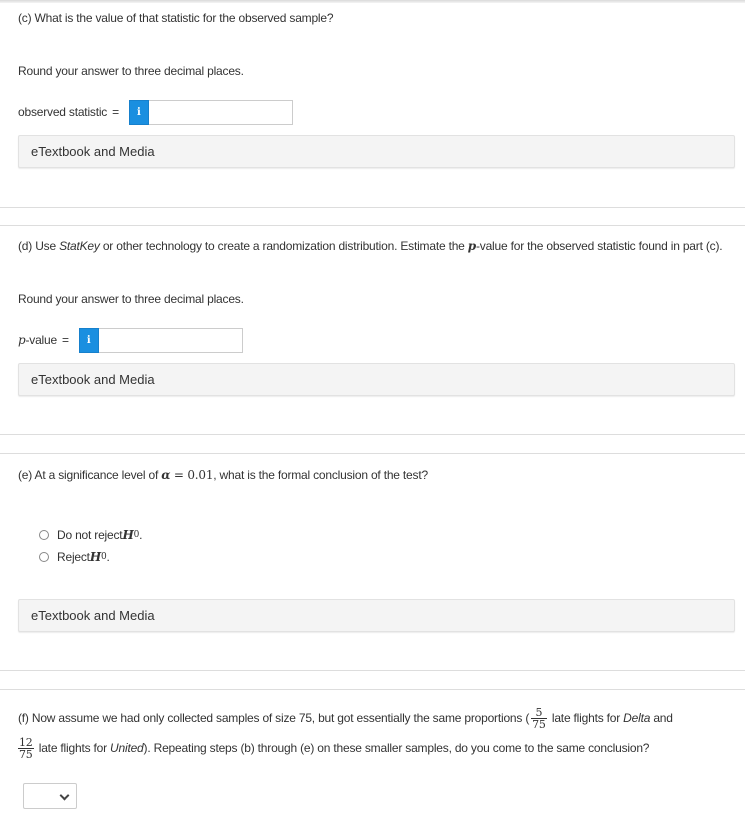  I want to click on p-symbol: p, so click(471, 246).